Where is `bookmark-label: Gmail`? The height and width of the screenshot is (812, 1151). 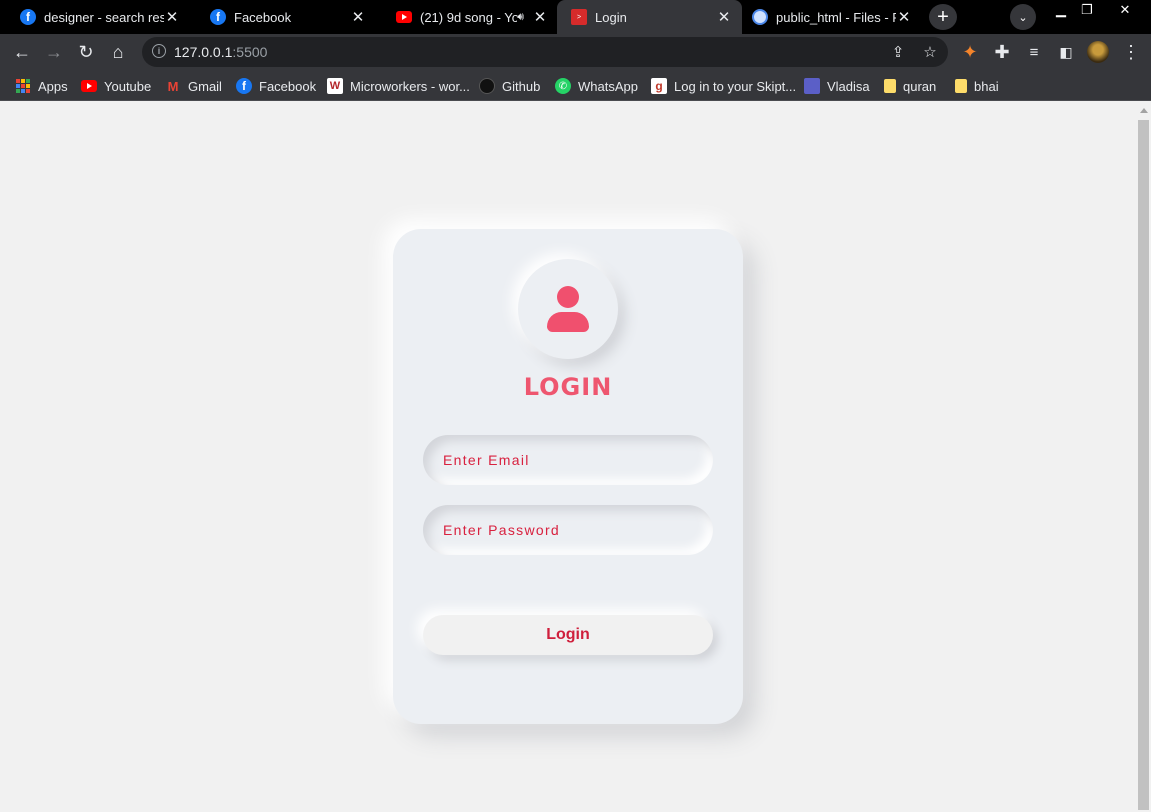
bookmark-label: Gmail is located at coordinates (205, 86).